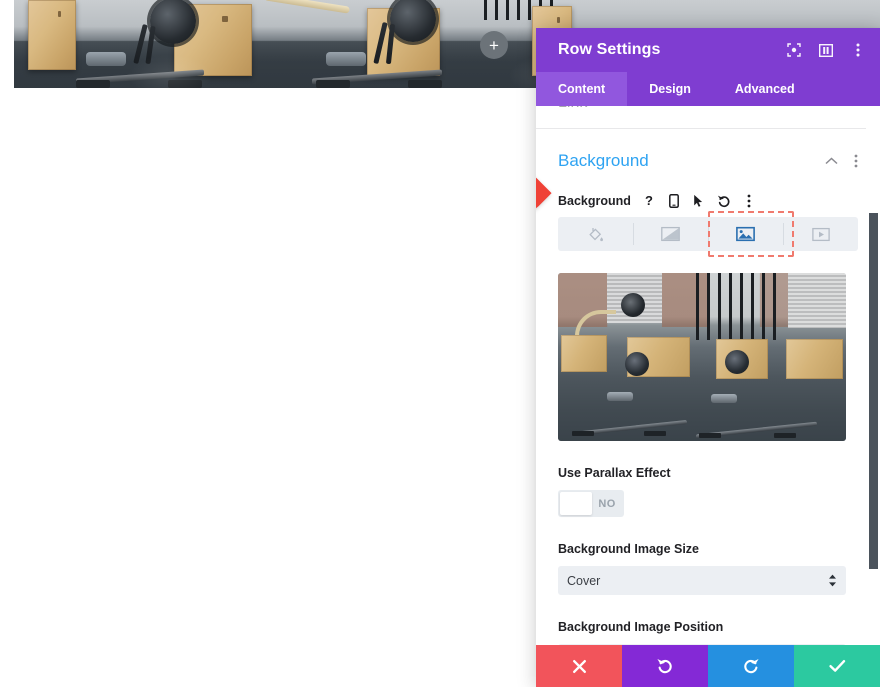  I want to click on gradient-icon, so click(670, 234).